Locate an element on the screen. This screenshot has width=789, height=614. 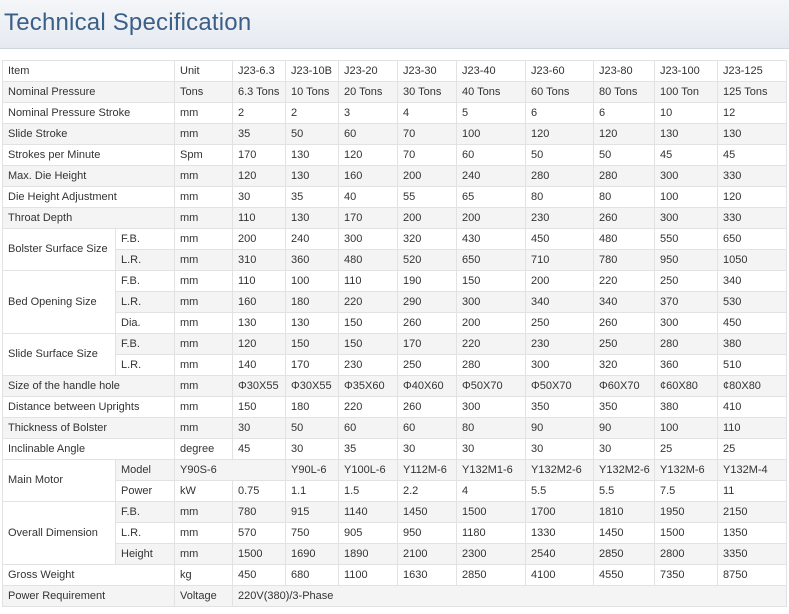
value-cell: 1950 is located at coordinates (686, 512).